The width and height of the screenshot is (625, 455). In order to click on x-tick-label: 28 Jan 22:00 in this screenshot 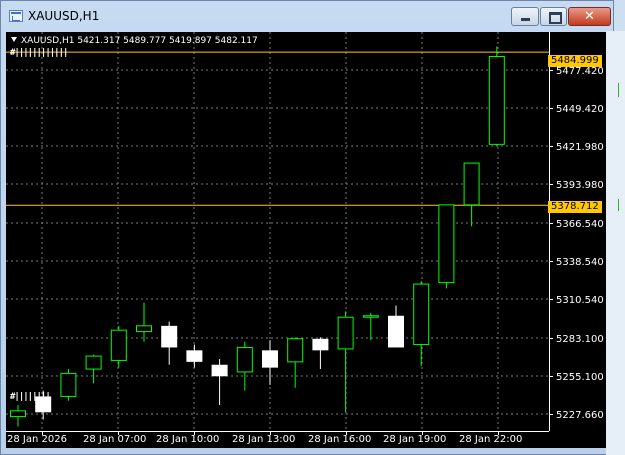, I will do `click(491, 439)`.